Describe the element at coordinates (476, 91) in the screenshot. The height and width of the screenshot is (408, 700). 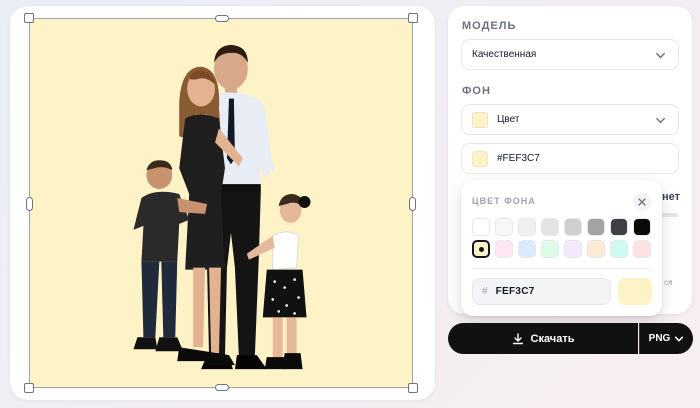
I see `background-section-label: ФОН` at that location.